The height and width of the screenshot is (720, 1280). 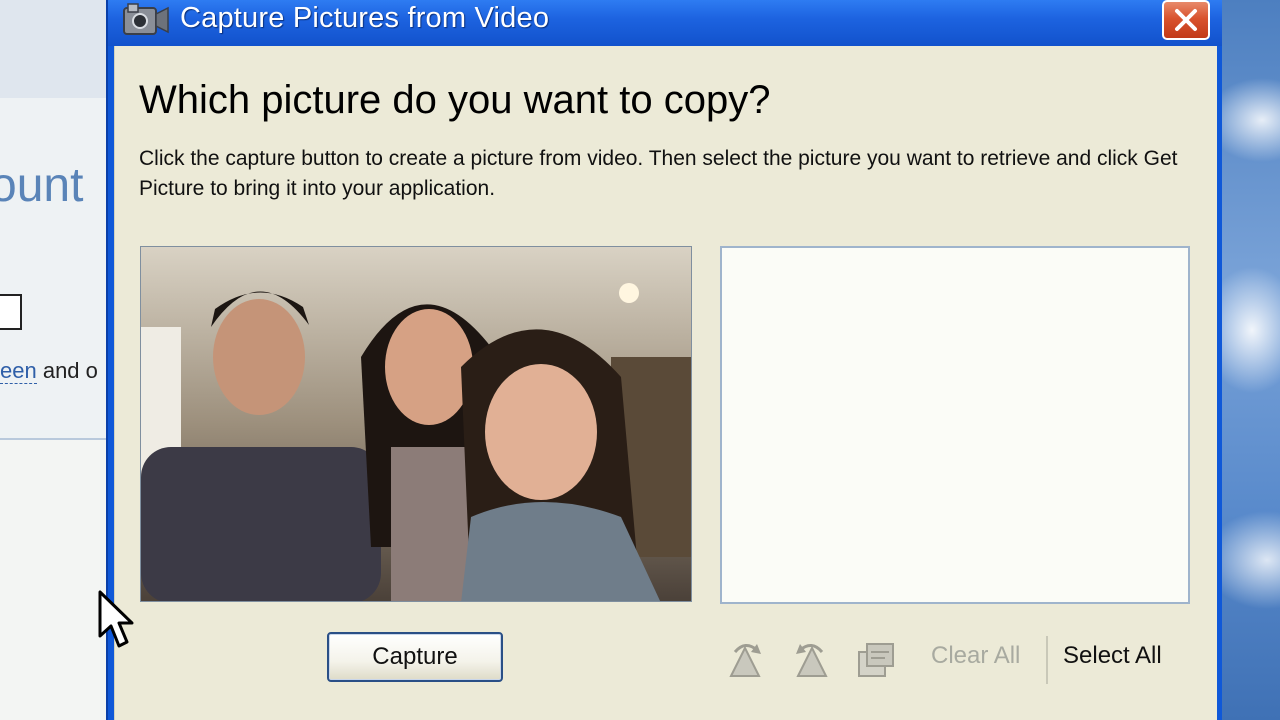 I want to click on close-button, so click(x=1186, y=20).